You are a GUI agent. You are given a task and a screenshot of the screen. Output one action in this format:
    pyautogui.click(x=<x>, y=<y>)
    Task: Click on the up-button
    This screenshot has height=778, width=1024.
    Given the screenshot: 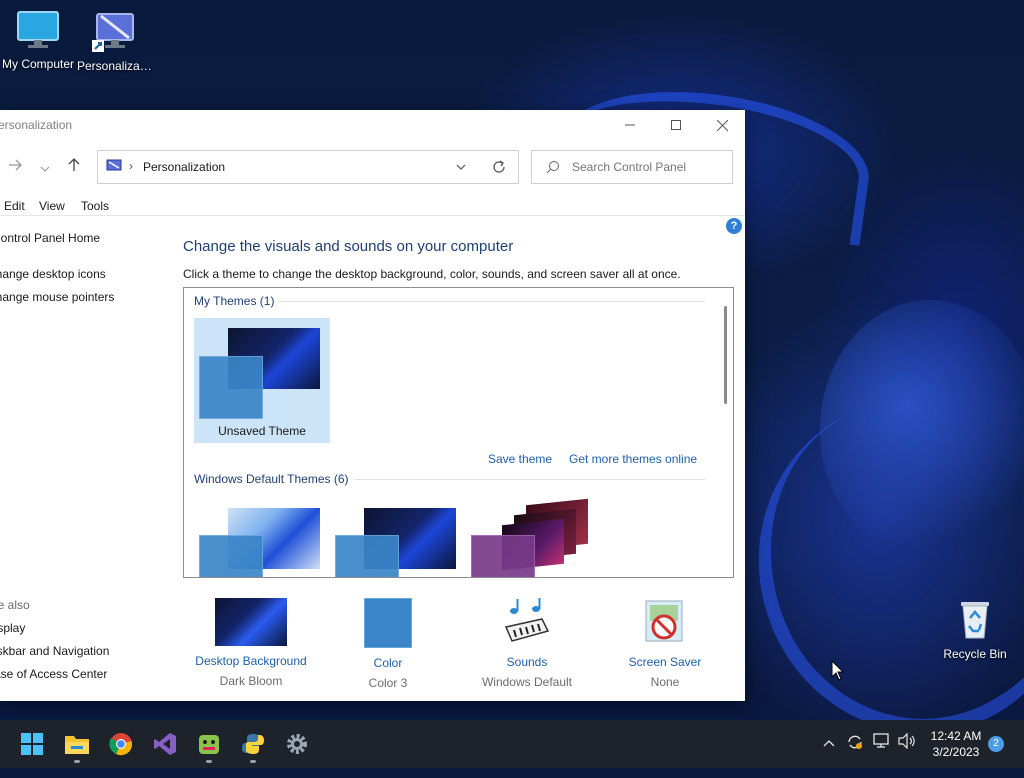 What is the action you would take?
    pyautogui.click(x=74, y=166)
    